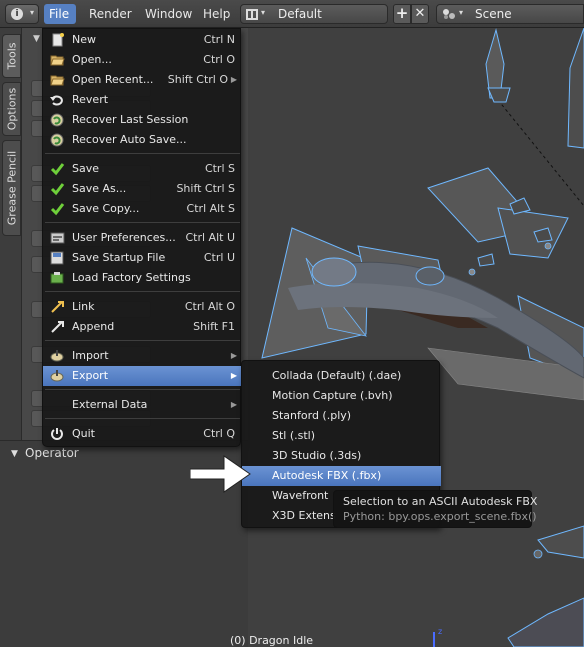  Describe the element at coordinates (57, 376) in the screenshot. I see `export-icon` at that location.